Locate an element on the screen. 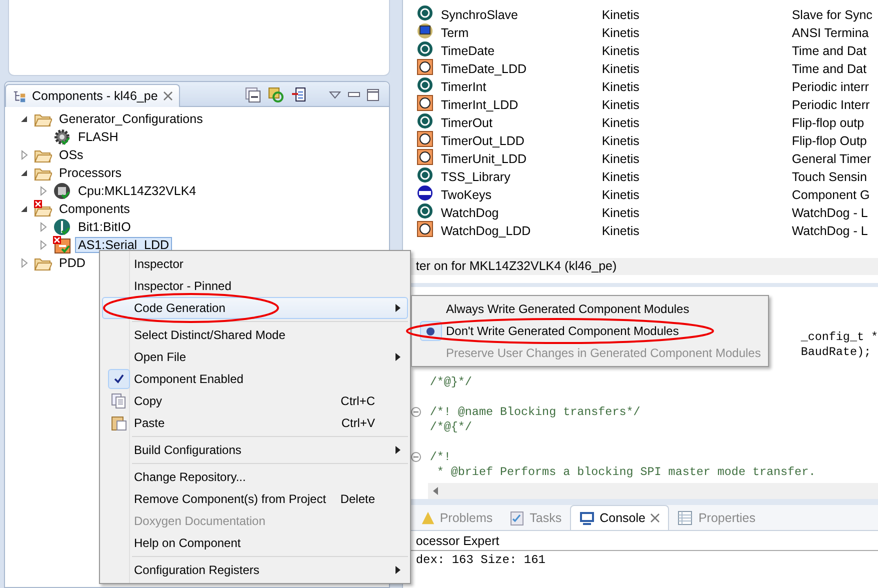 The width and height of the screenshot is (878, 588). tree-item: OSs is located at coordinates (71, 155).